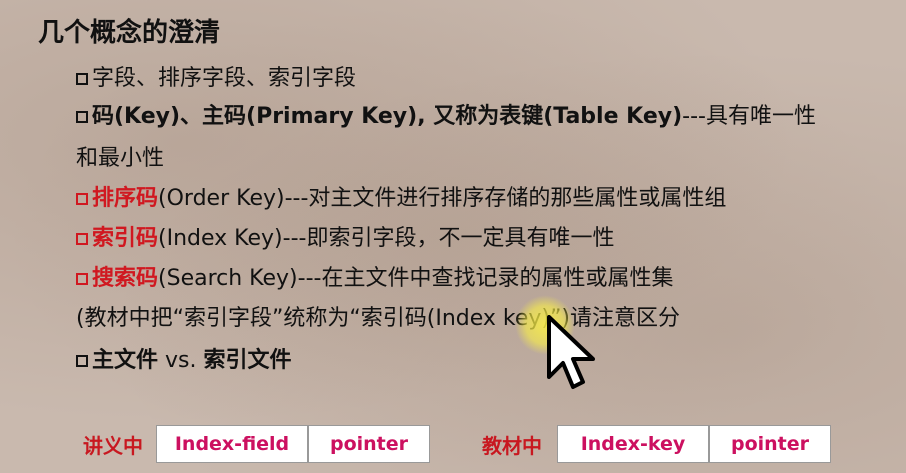 Image resolution: width=906 pixels, height=473 pixels. What do you see at coordinates (125, 360) in the screenshot?
I see `main-file-term: 主文件` at bounding box center [125, 360].